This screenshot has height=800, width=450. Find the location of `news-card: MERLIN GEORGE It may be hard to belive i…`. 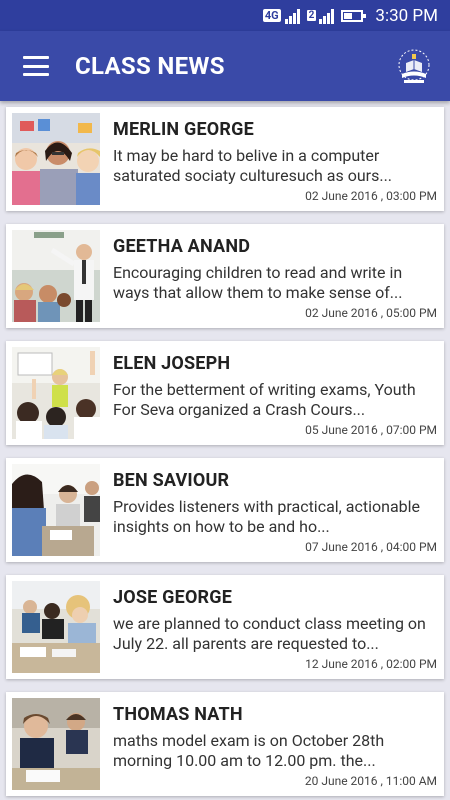

news-card: MERLIN GEORGE It may be hard to belive i… is located at coordinates (225, 159).